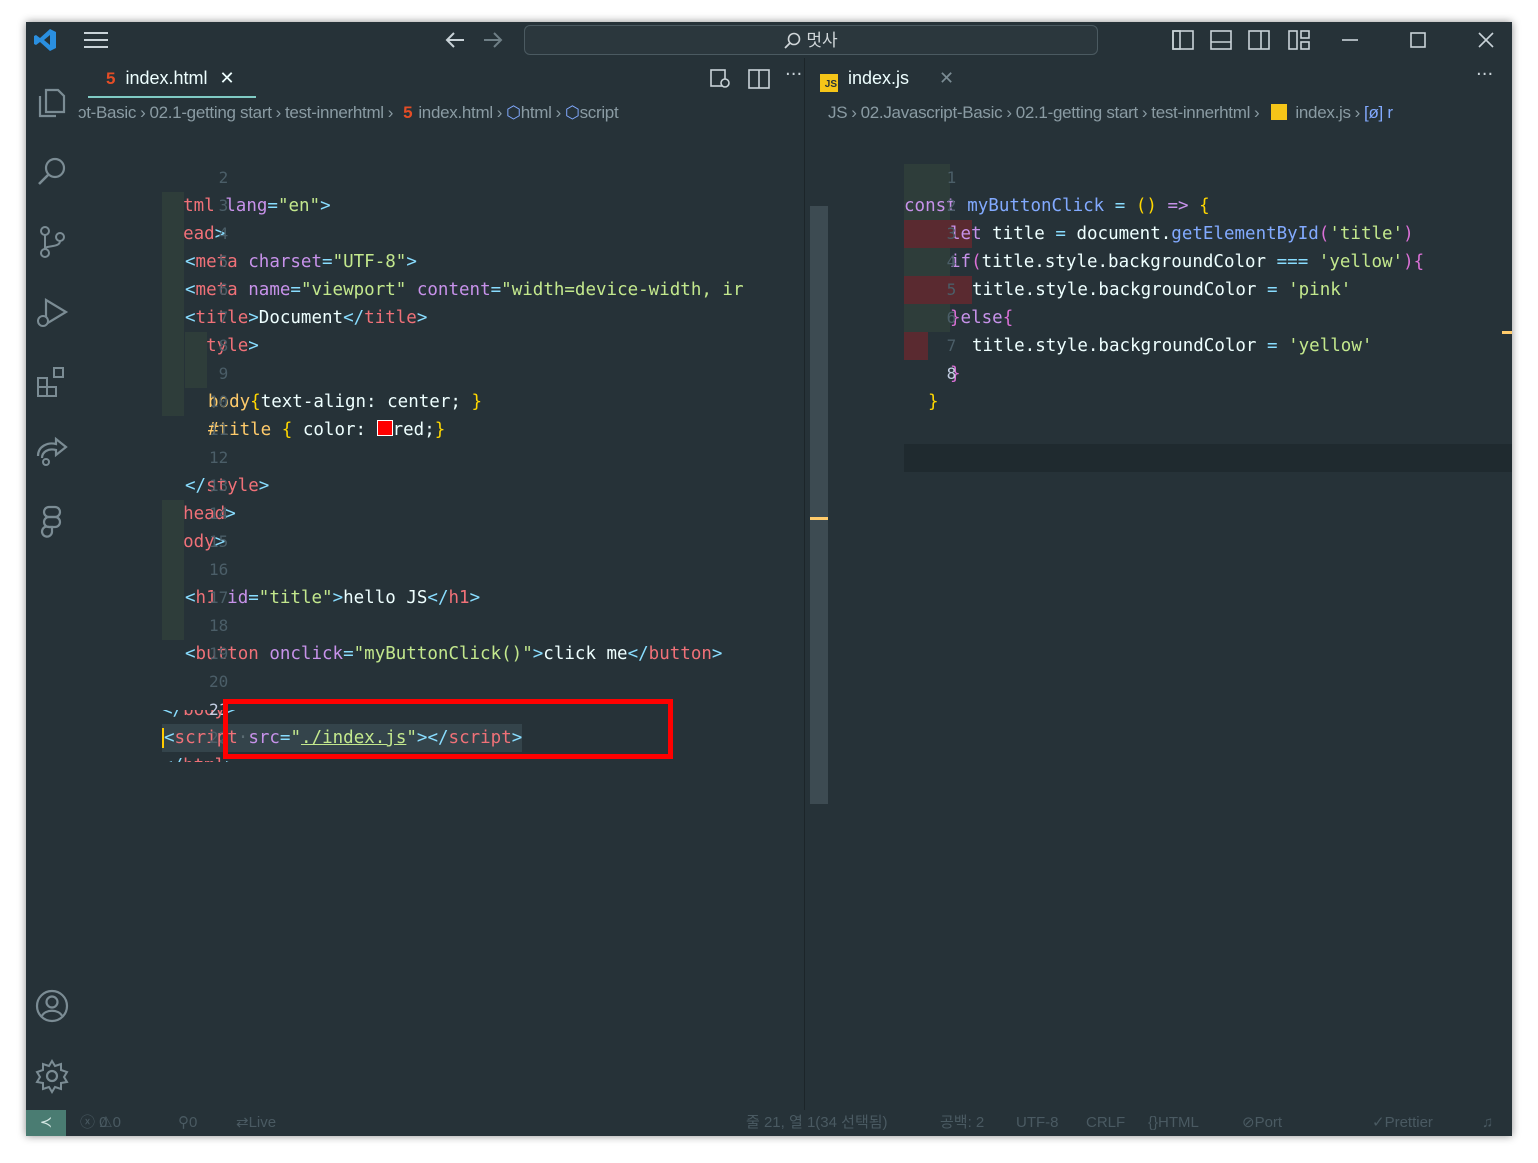  I want to click on search-icon, so click(792, 40).